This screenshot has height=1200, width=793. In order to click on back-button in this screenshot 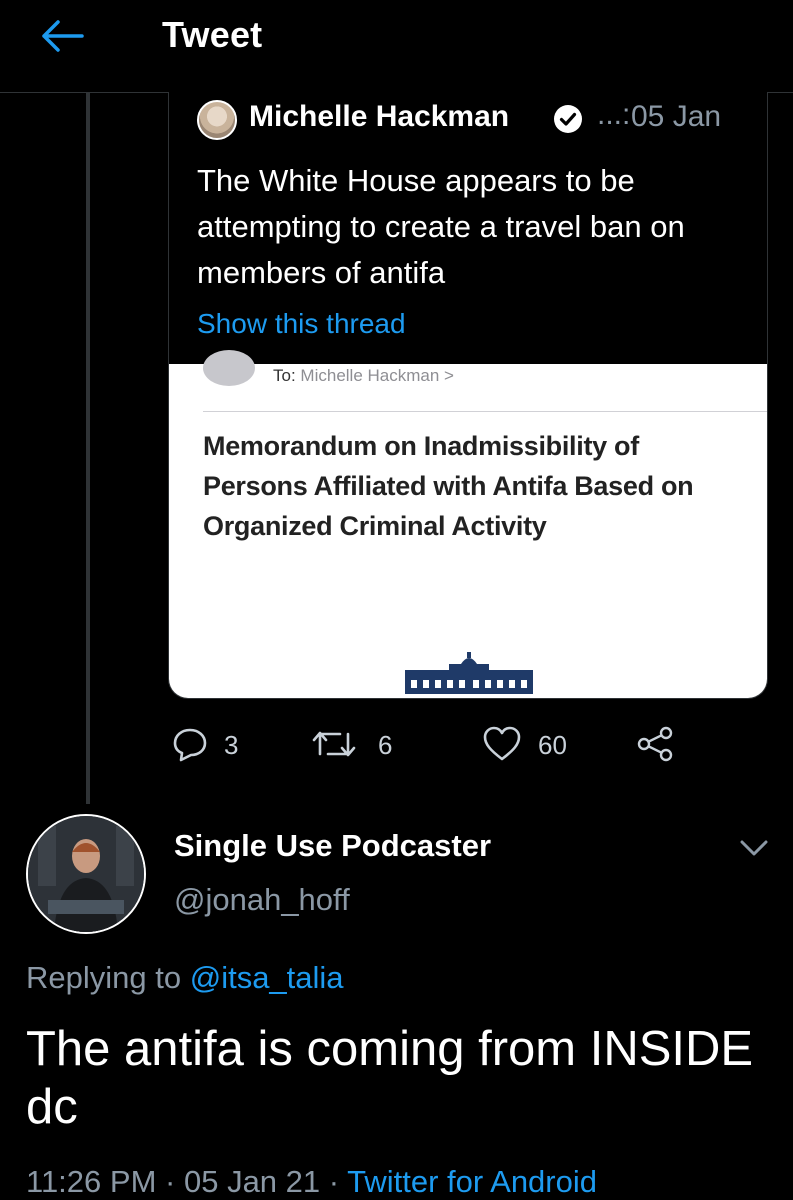, I will do `click(62, 36)`.